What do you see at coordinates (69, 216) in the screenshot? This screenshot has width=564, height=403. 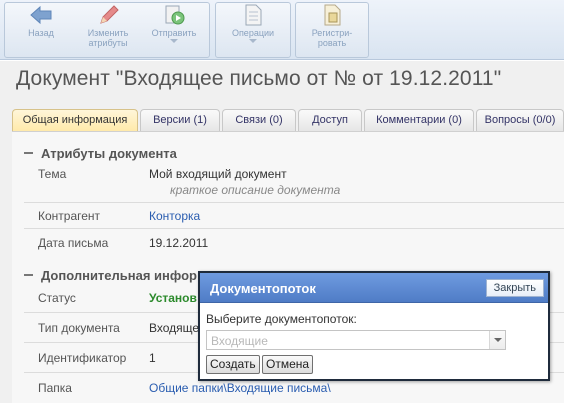 I see `counterparty-label: Контрагент` at bounding box center [69, 216].